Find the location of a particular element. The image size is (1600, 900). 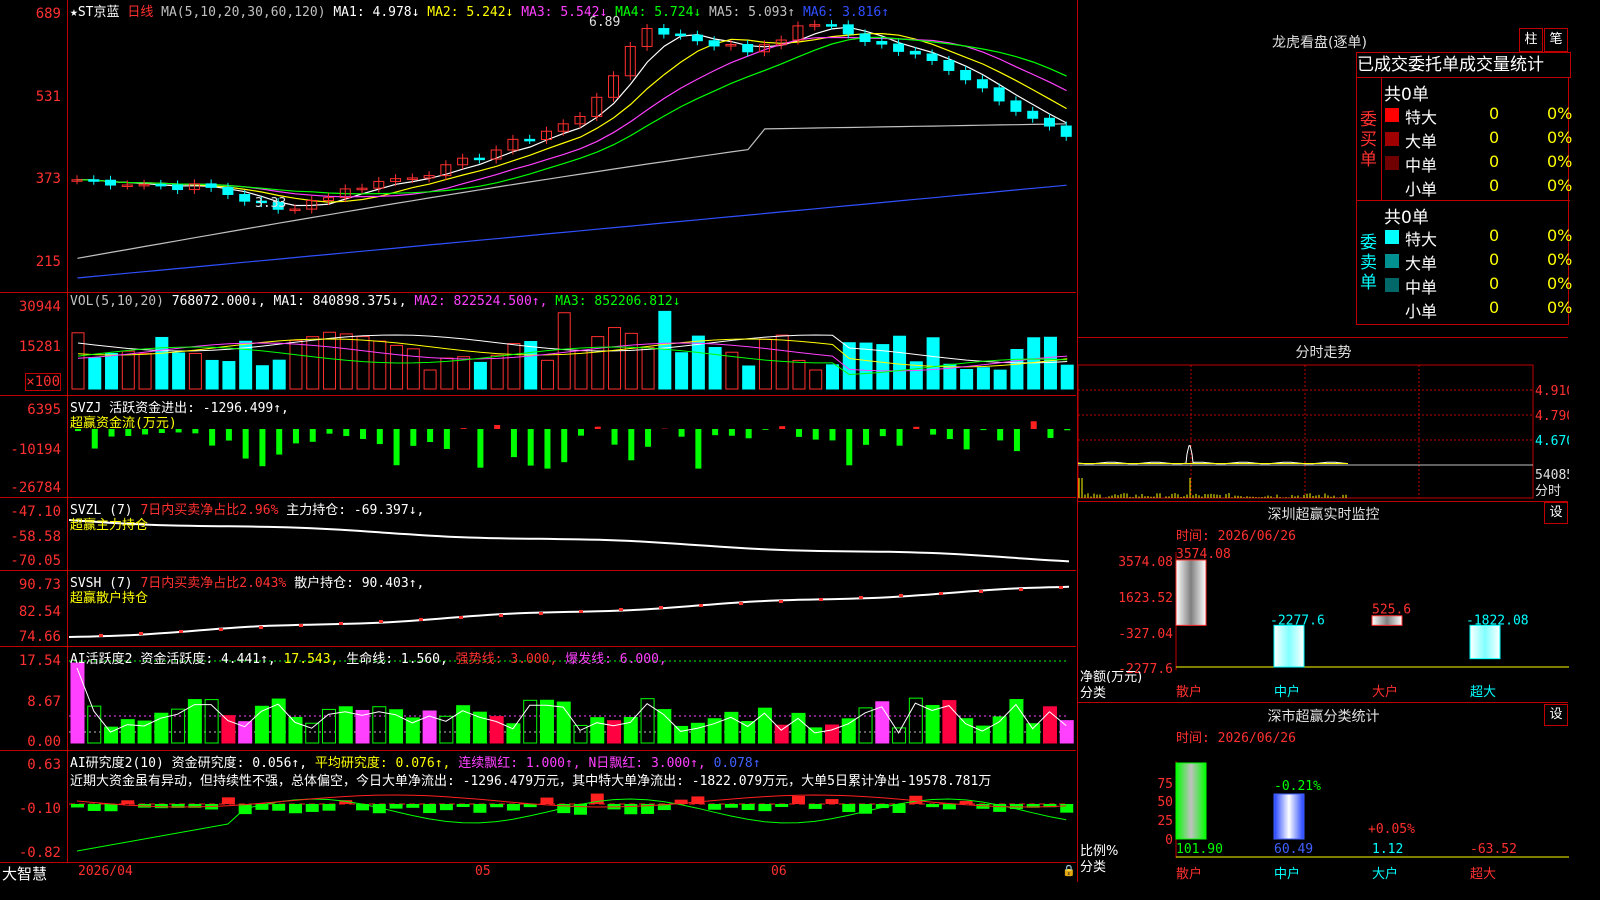

lock-icon: 🔒 is located at coordinates (1069, 870).